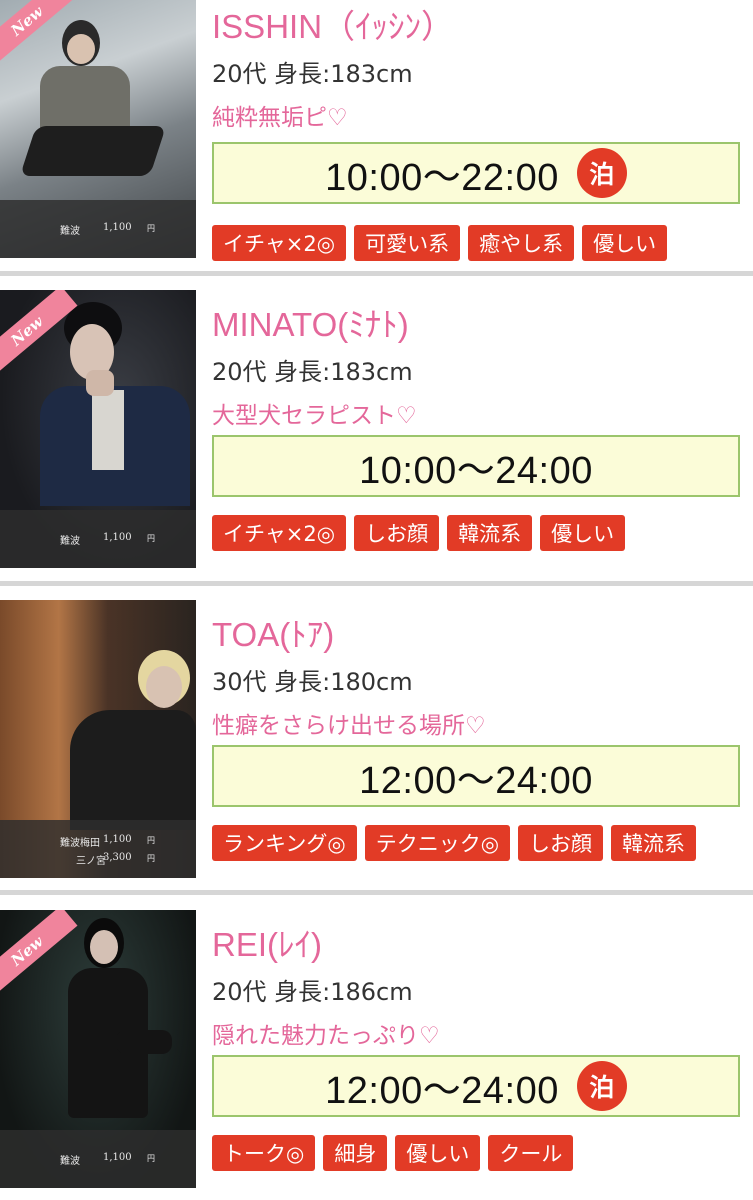 This screenshot has width=753, height=1200. I want to click on schedule-box: 12:00〜24:00, so click(476, 776).